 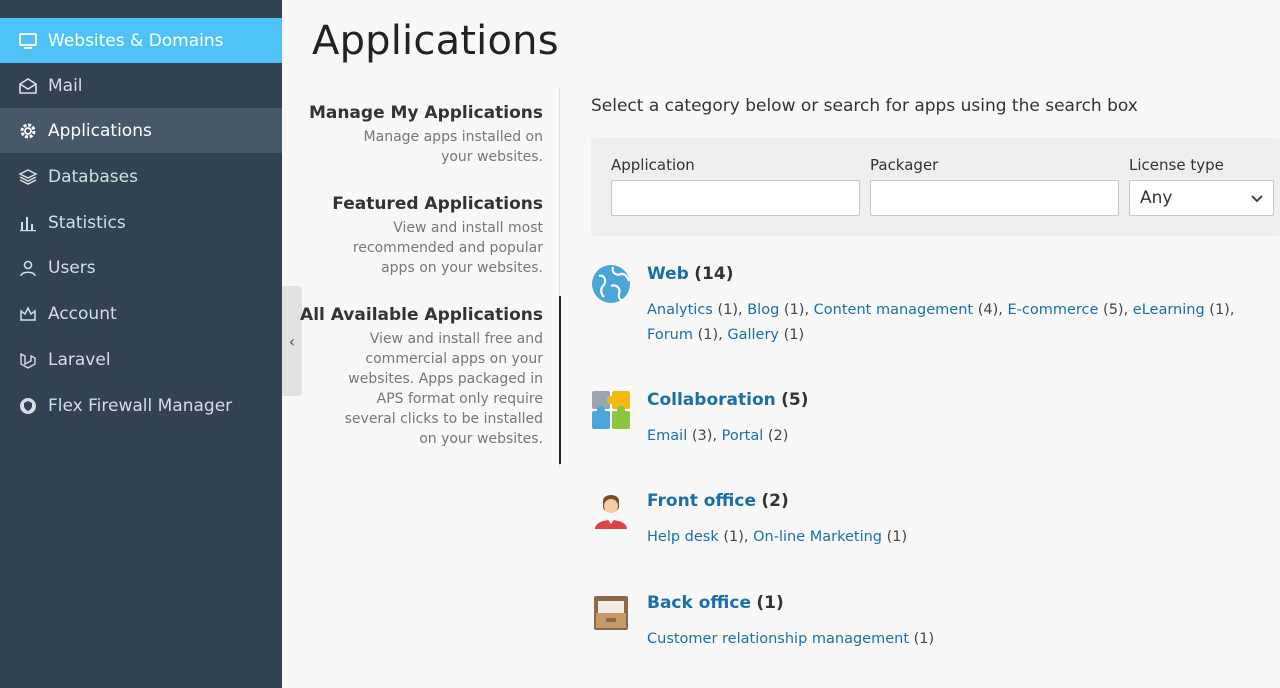 I want to click on subcategory-link: E-commerce, so click(x=1052, y=310).